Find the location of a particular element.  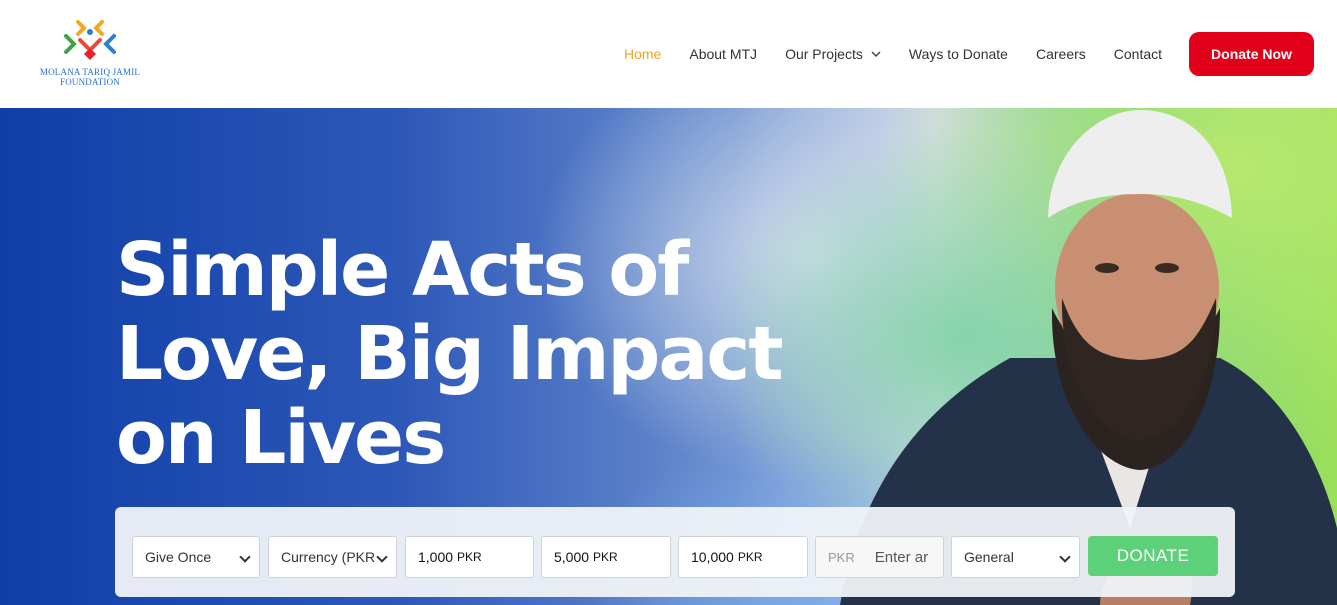

amount-option-1000: 1,000 PKR is located at coordinates (469, 557).